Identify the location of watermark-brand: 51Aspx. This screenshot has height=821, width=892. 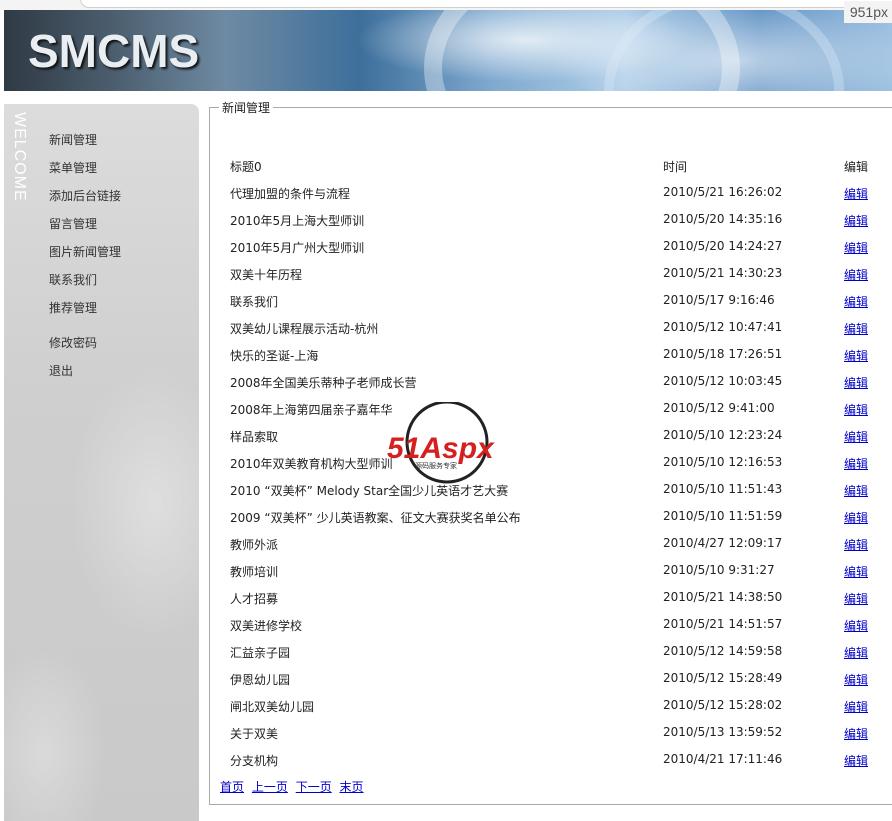
(441, 448).